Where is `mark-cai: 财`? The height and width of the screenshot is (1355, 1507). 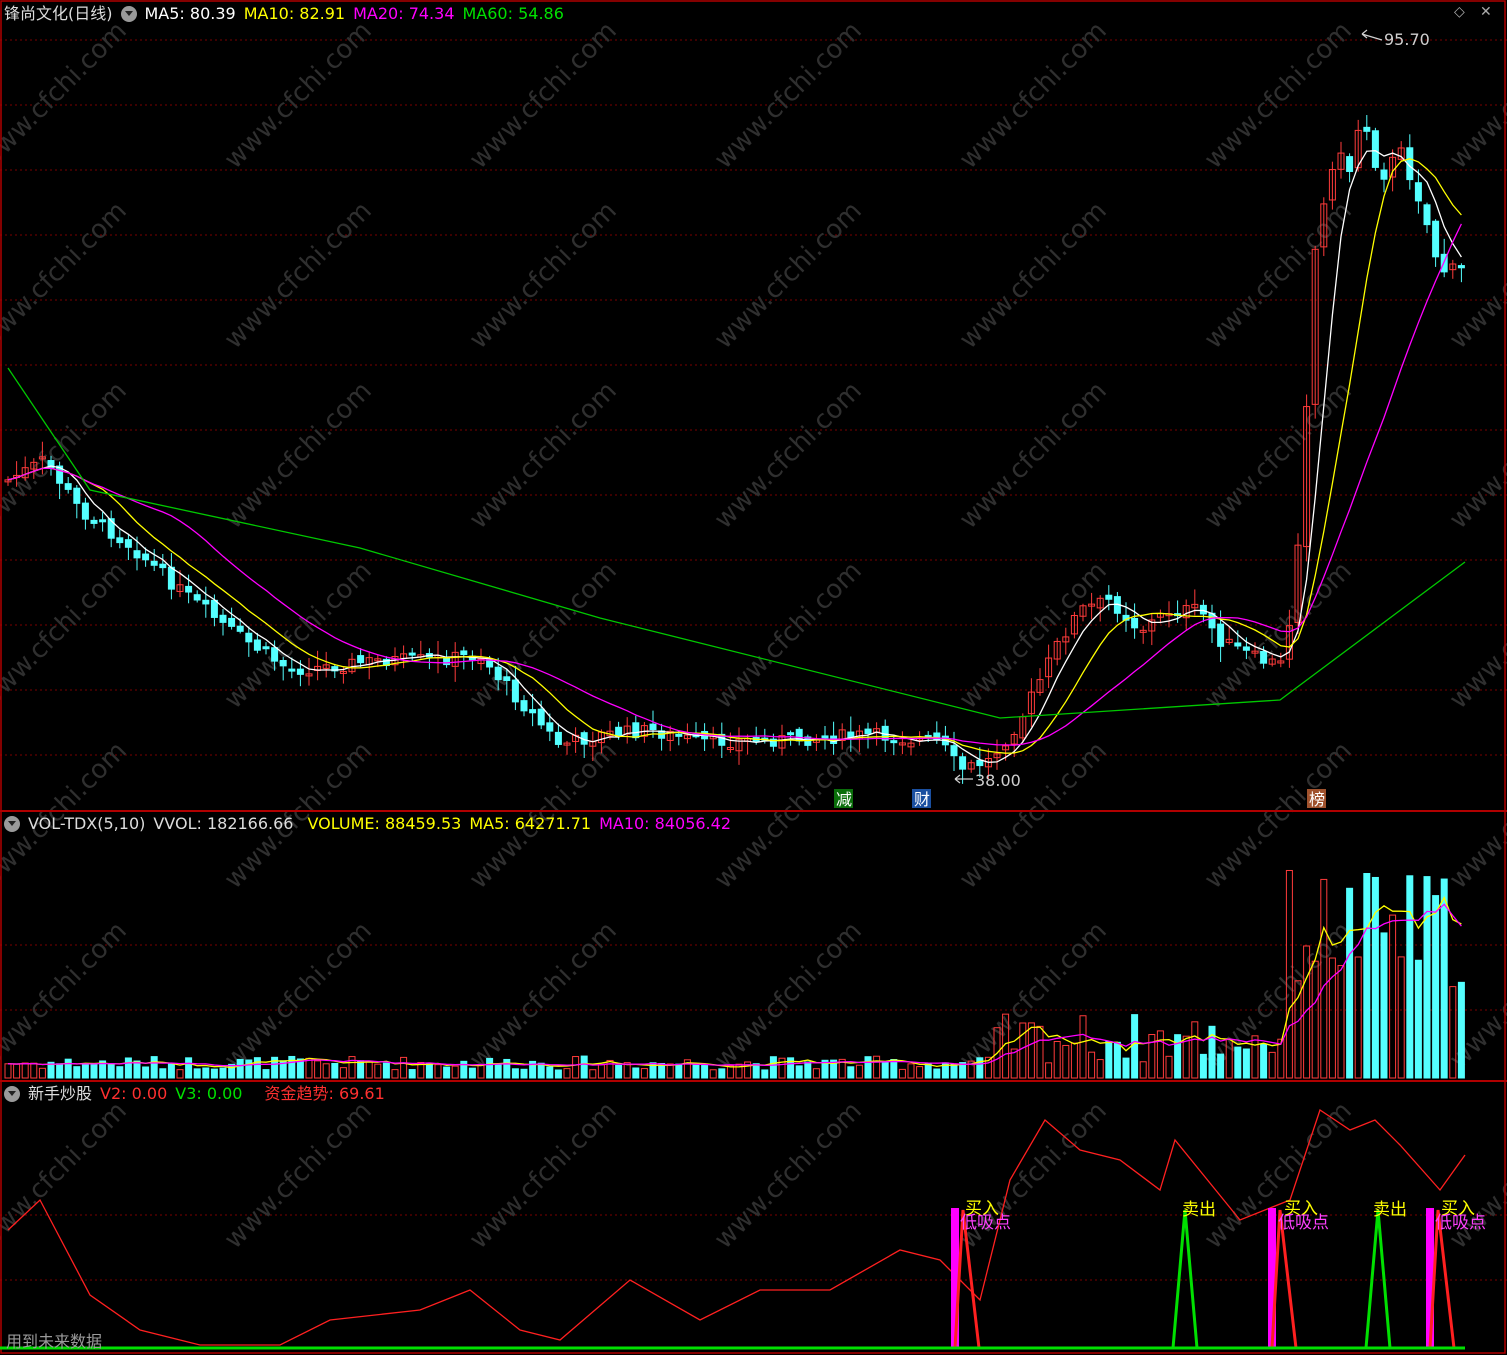 mark-cai: 财 is located at coordinates (922, 799).